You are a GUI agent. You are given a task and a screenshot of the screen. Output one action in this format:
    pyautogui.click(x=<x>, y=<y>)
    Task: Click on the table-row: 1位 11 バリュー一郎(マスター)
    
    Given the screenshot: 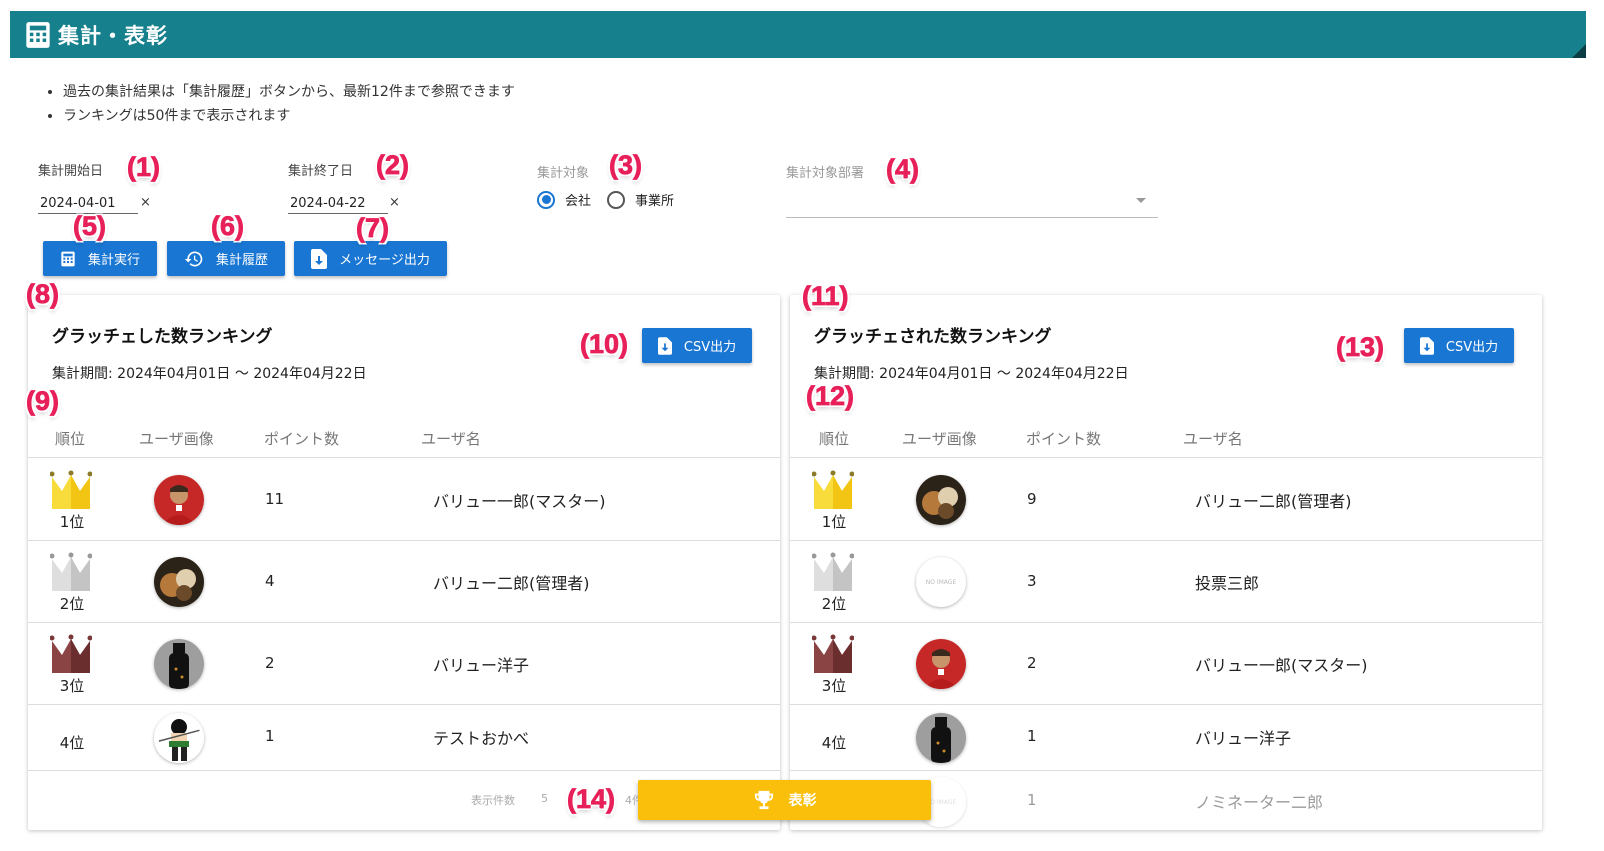 What is the action you would take?
    pyautogui.click(x=404, y=500)
    